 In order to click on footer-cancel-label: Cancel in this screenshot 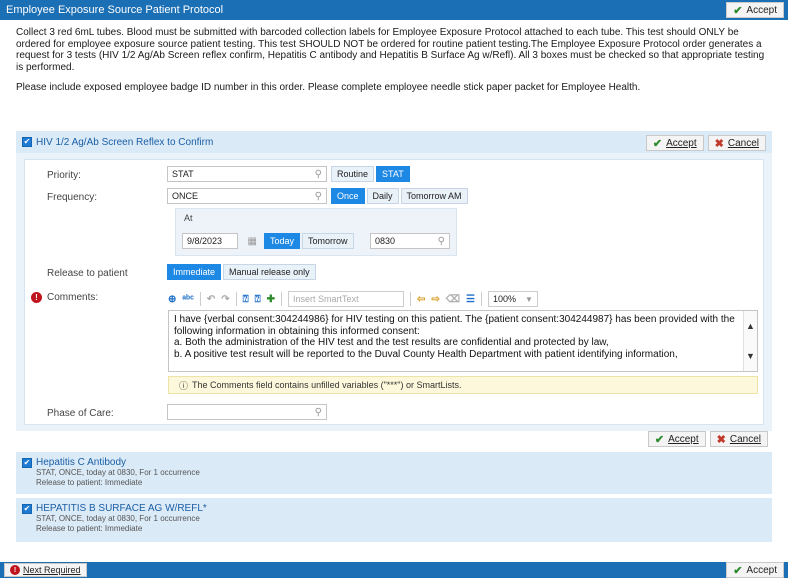, I will do `click(745, 439)`.